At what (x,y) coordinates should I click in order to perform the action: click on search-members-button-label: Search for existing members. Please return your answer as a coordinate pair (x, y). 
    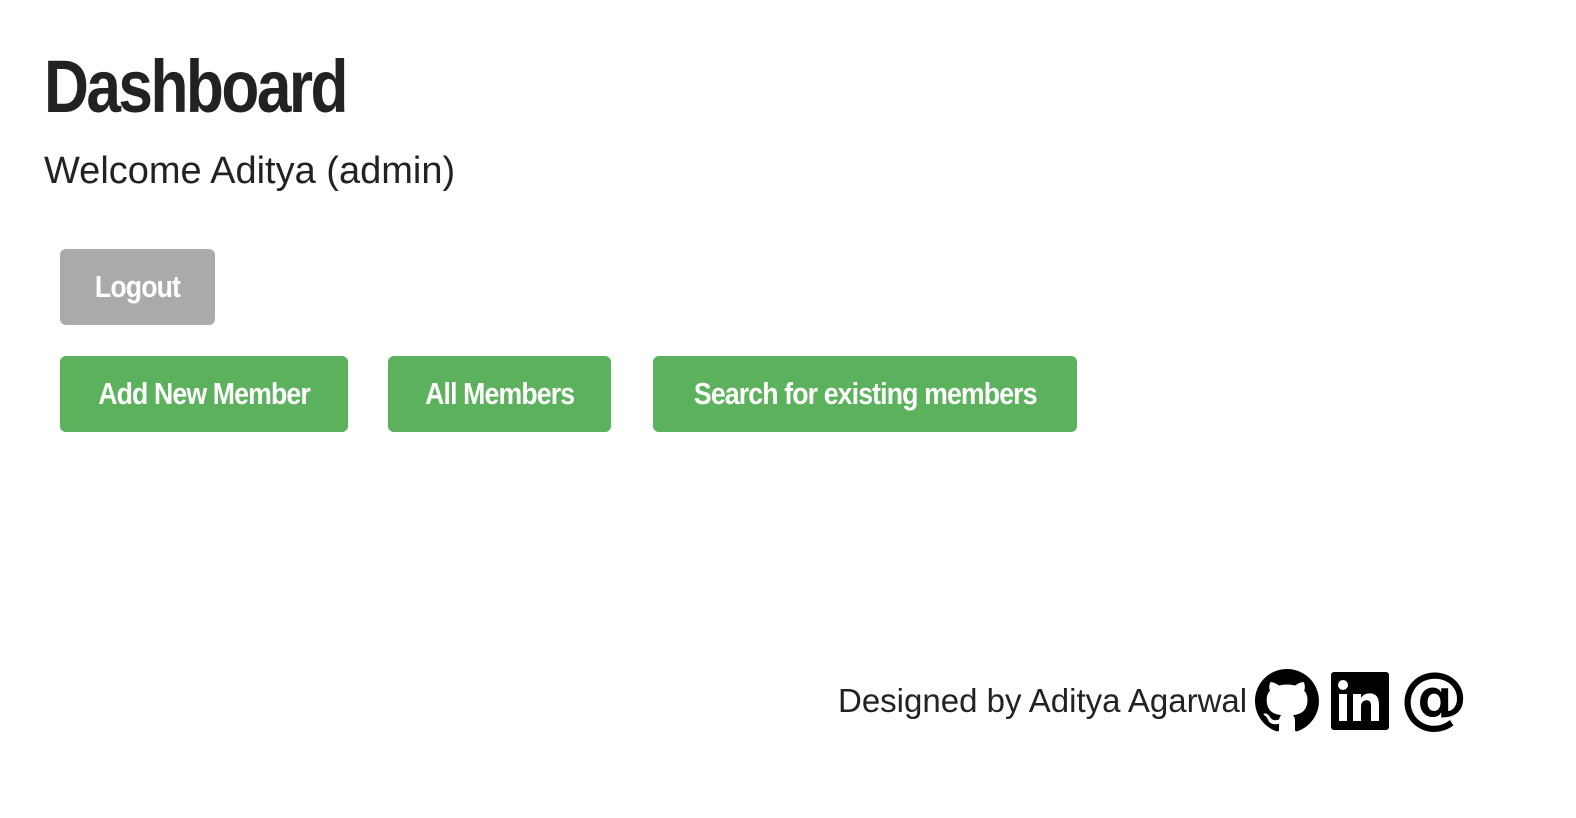
    Looking at the image, I should click on (865, 393).